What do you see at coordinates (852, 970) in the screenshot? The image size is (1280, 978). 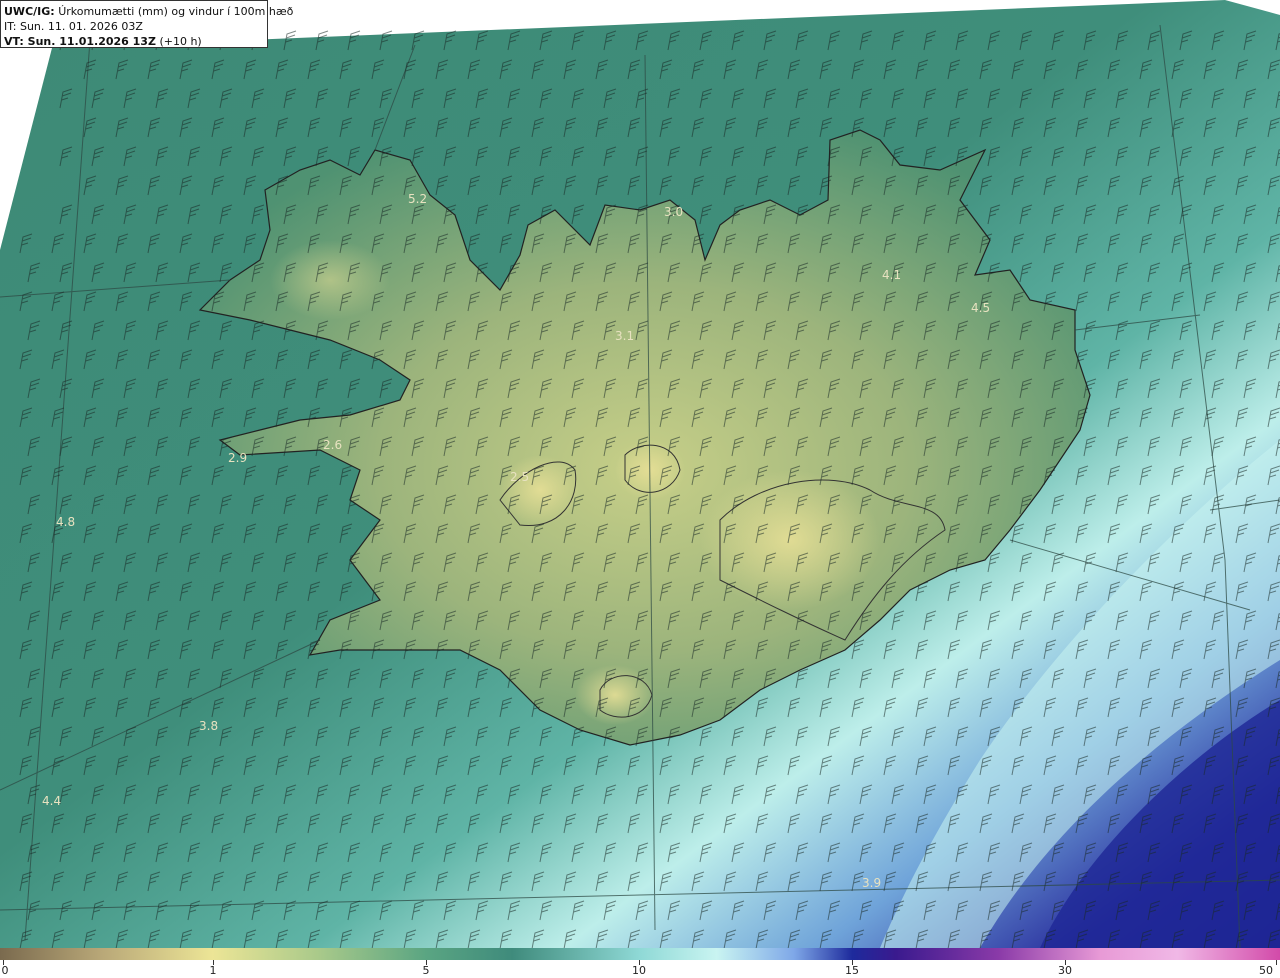 I see `colorbar-tick-label: 15` at bounding box center [852, 970].